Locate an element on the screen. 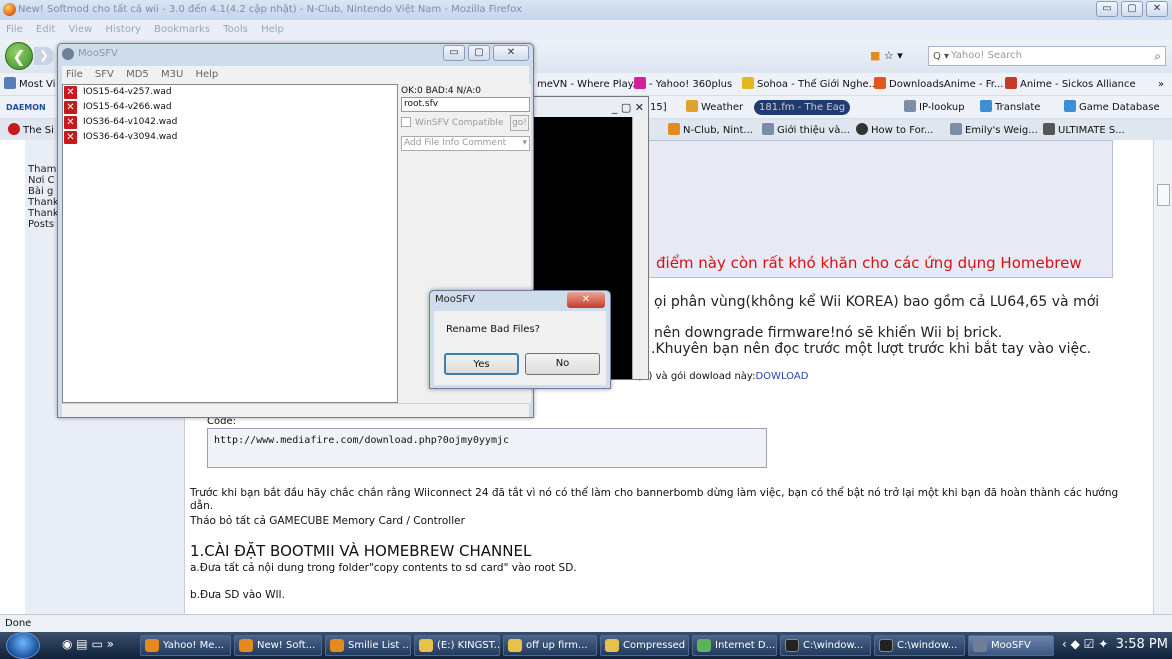  scrollbar-thumb is located at coordinates (1163, 195).